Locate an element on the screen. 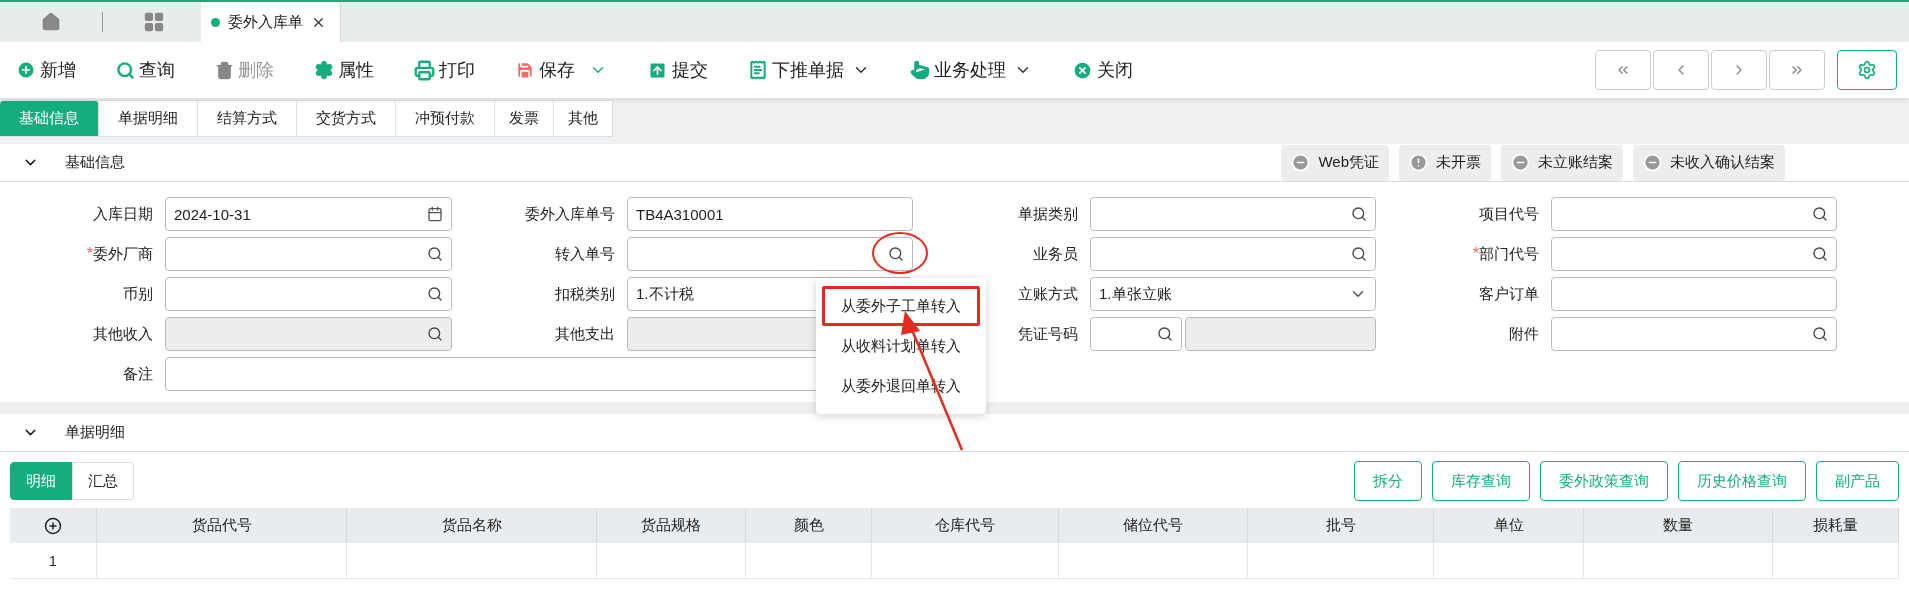 This screenshot has width=1909, height=595. status-button: 未收入确认结案 is located at coordinates (1709, 162).